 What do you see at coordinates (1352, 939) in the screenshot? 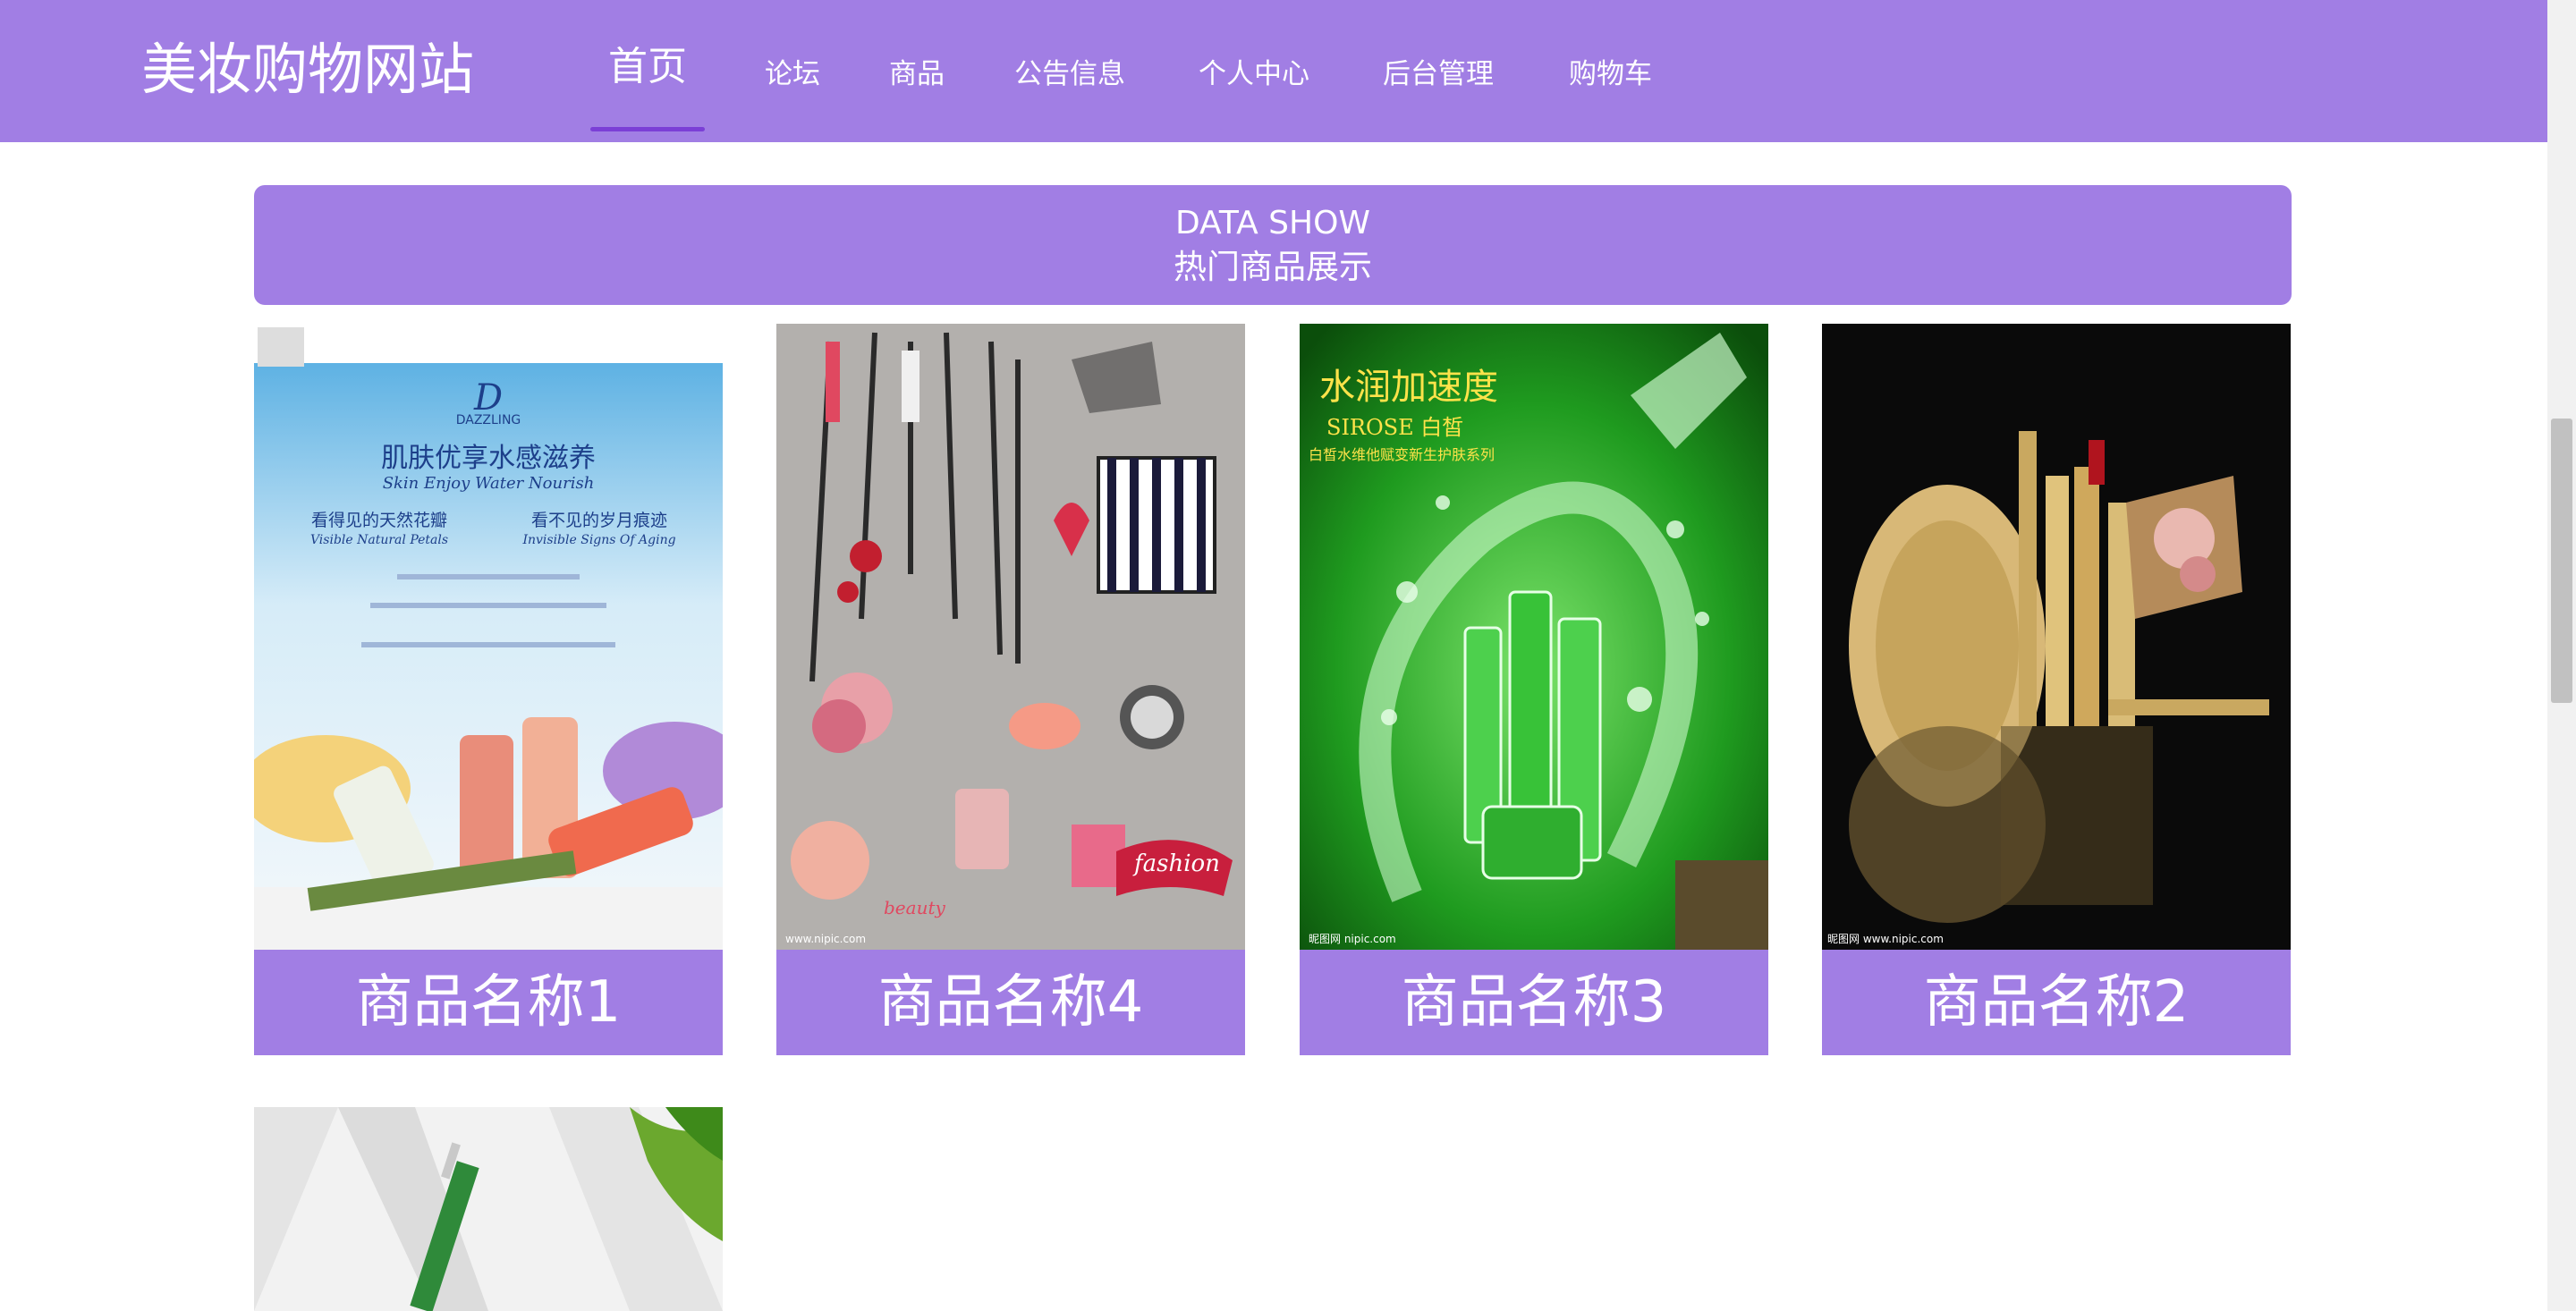
I see `ad-watermark: 昵图网 nipic.com` at bounding box center [1352, 939].